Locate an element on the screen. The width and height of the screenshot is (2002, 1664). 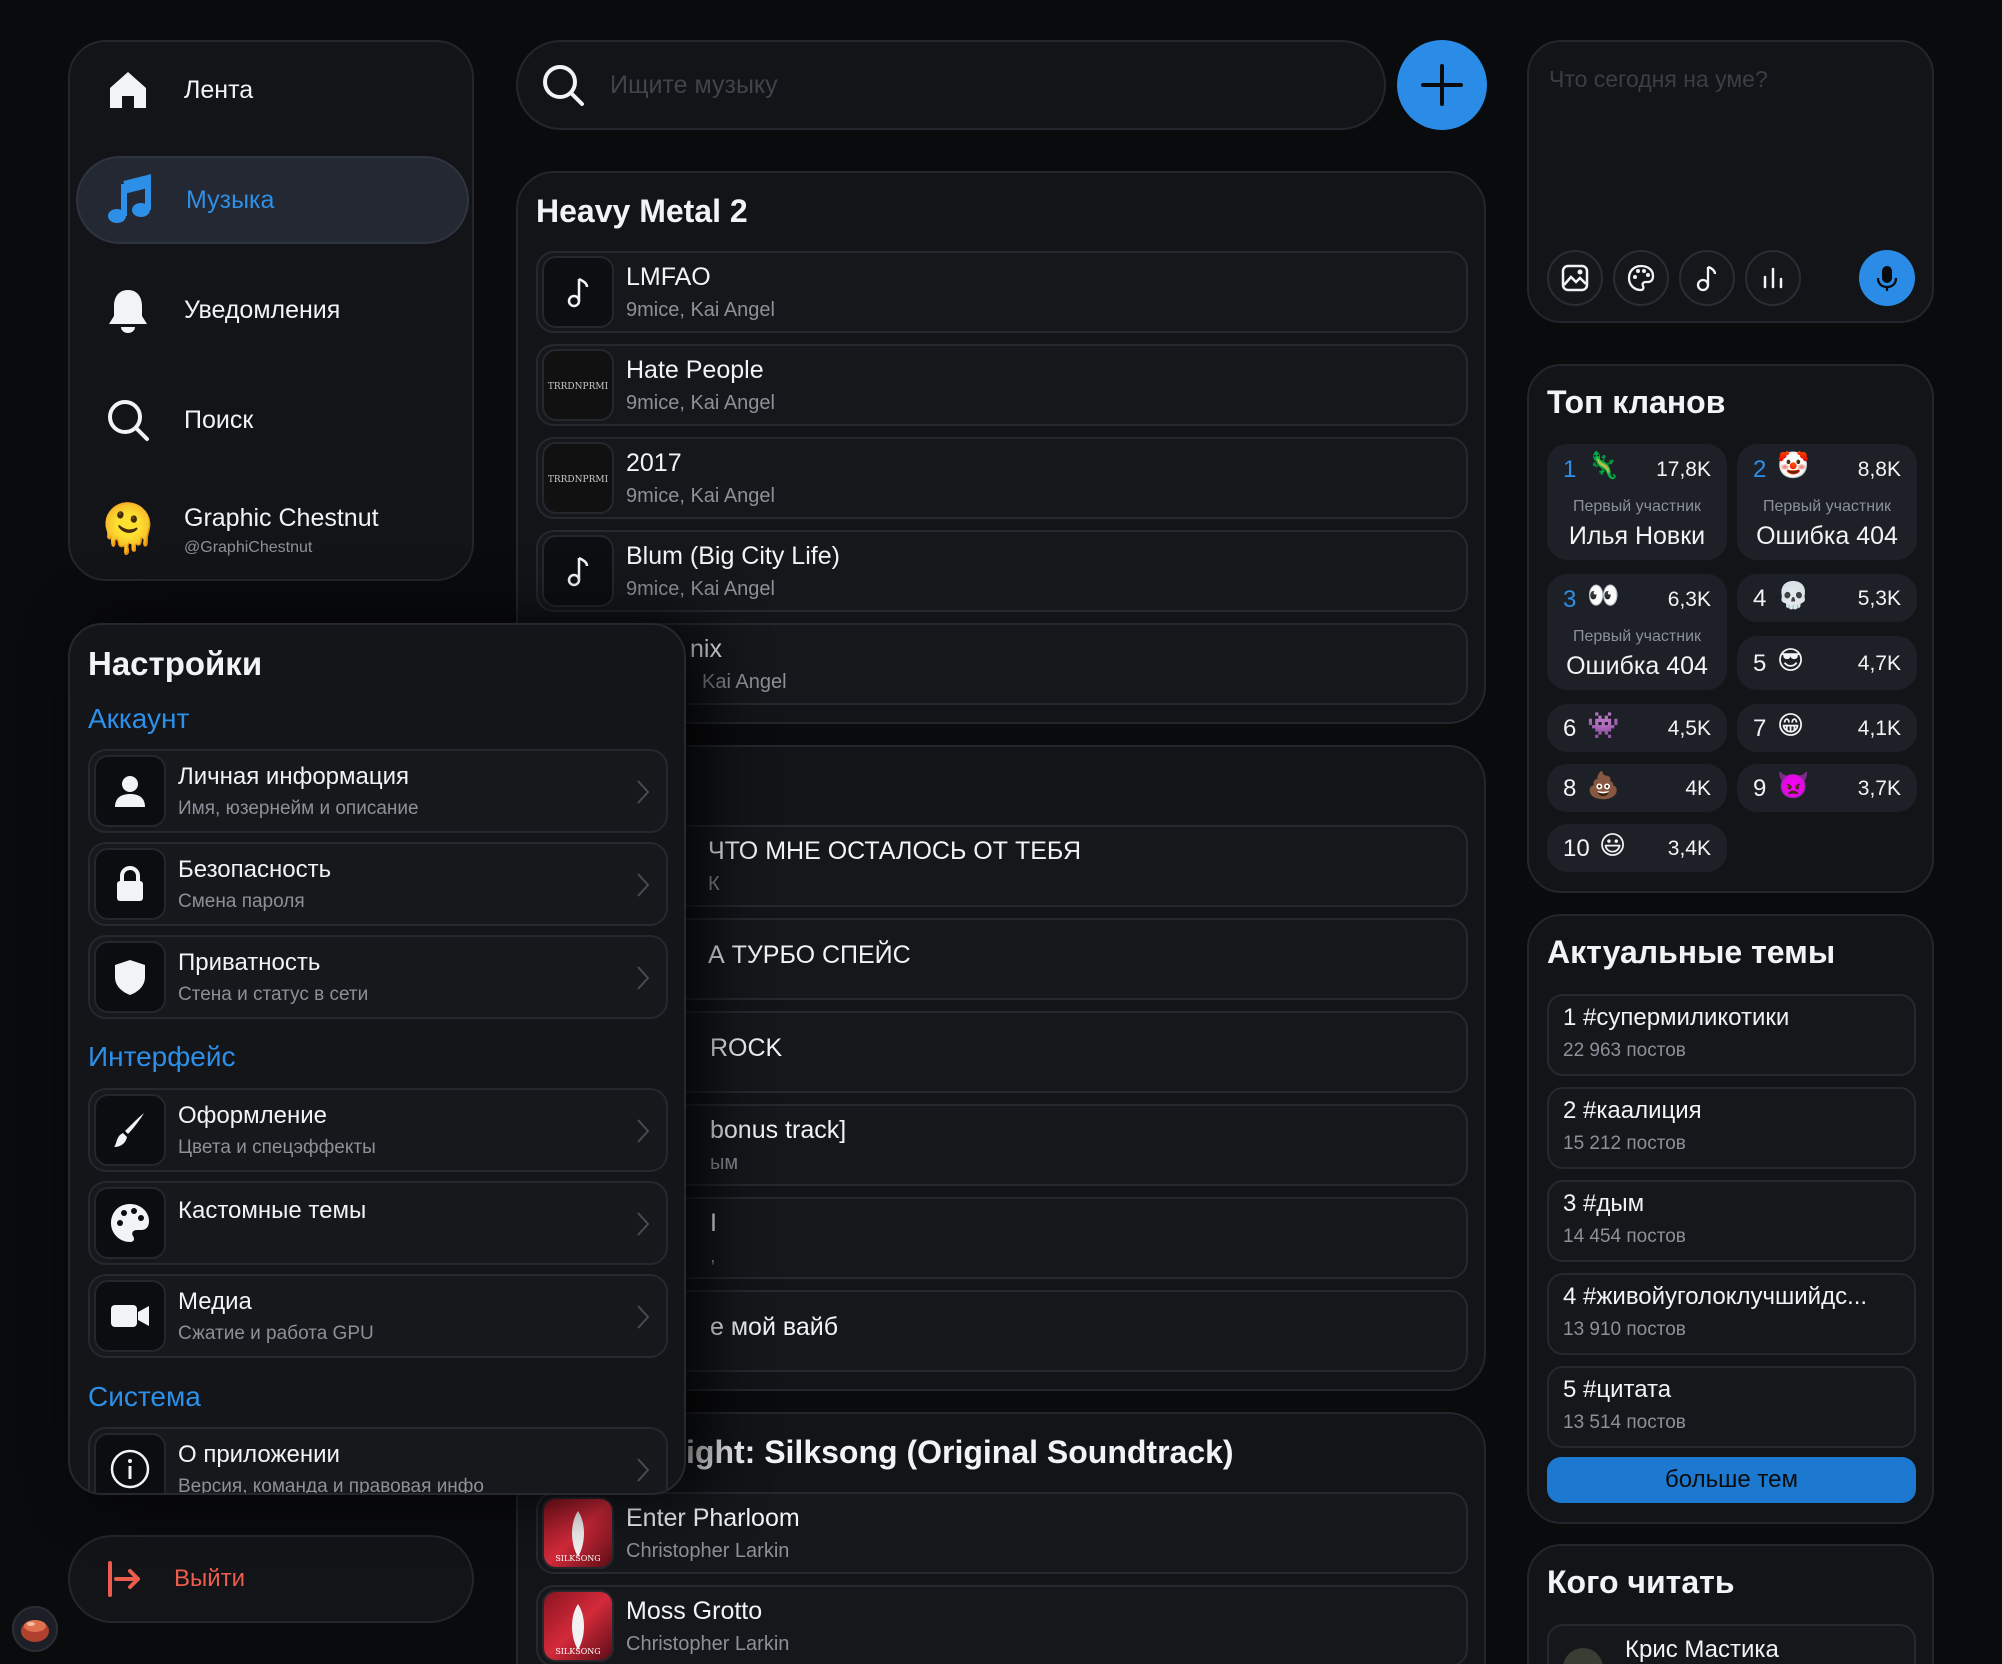
topic-name: 1 #супермиликотики is located at coordinates (1676, 1017).